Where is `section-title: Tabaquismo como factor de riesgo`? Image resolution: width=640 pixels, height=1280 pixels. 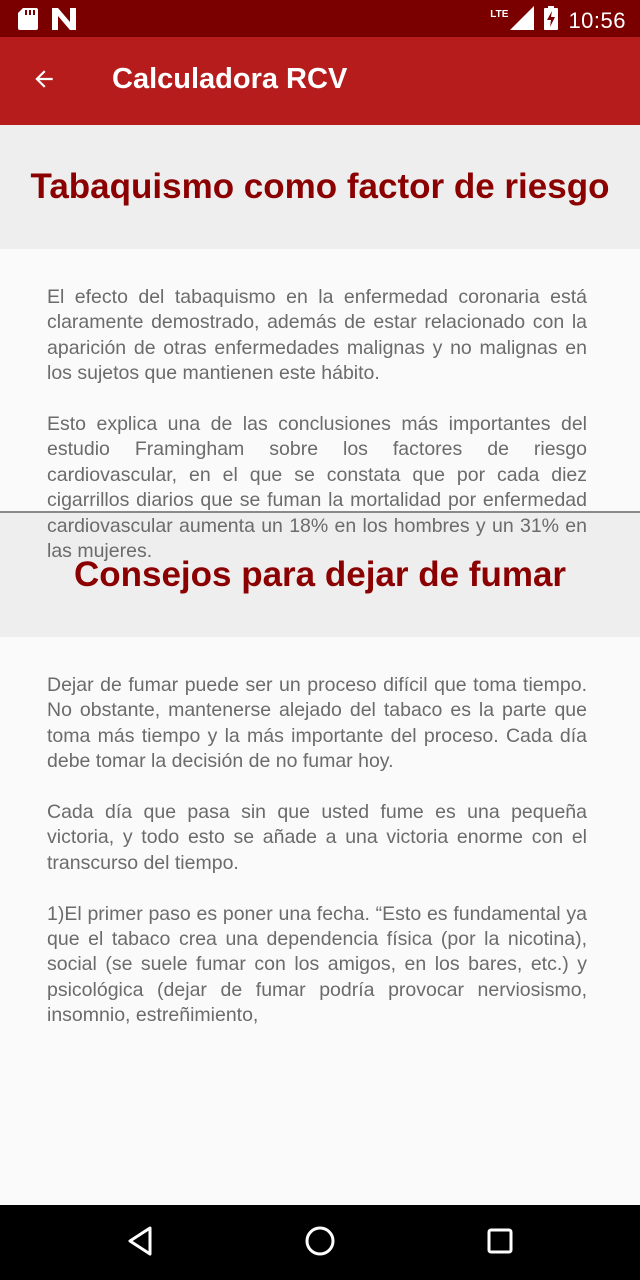 section-title: Tabaquismo como factor de riesgo is located at coordinates (320, 186).